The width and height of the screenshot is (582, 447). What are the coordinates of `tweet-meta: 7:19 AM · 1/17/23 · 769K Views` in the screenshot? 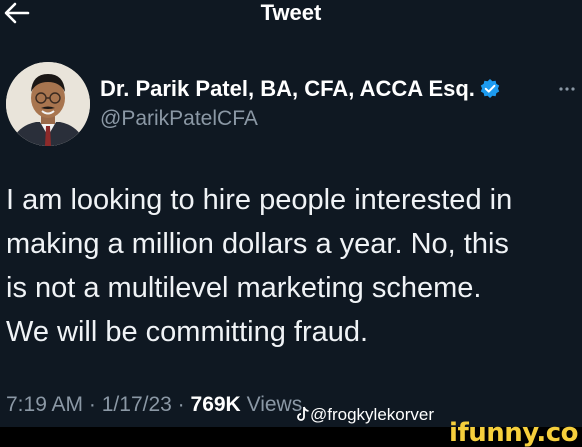 It's located at (154, 405).